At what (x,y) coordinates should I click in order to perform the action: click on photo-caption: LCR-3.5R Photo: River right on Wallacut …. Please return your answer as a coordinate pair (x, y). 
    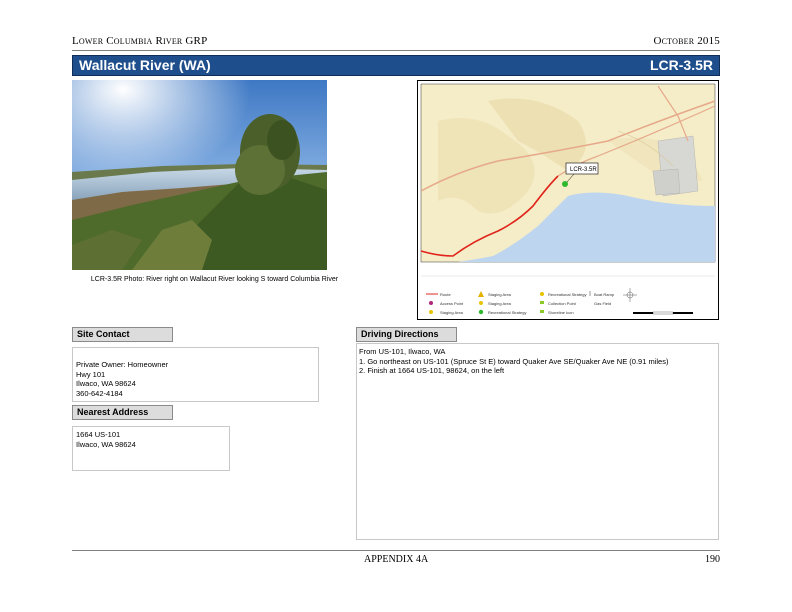
    Looking at the image, I should click on (214, 279).